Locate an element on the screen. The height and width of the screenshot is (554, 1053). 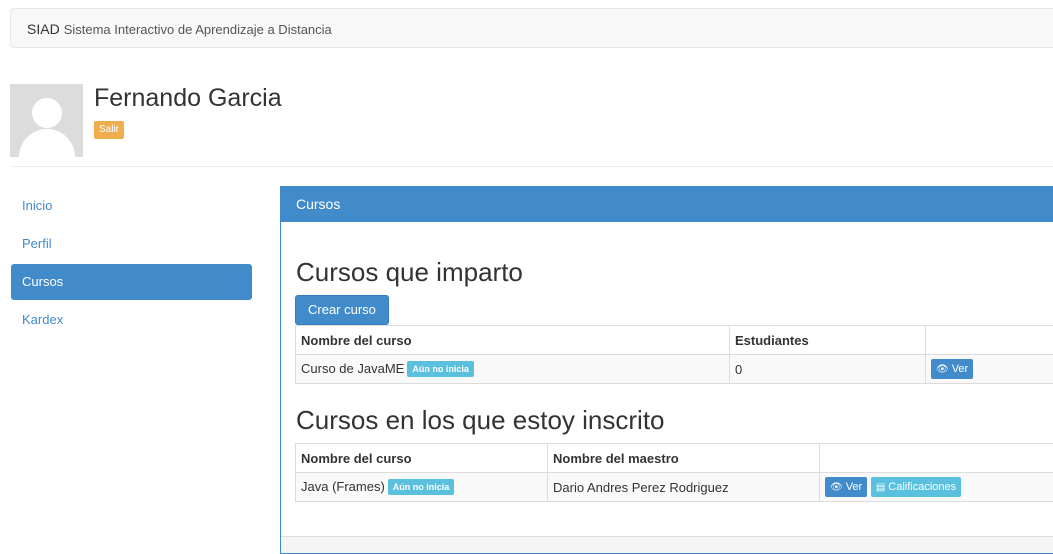
panel-footer is located at coordinates (667, 544).